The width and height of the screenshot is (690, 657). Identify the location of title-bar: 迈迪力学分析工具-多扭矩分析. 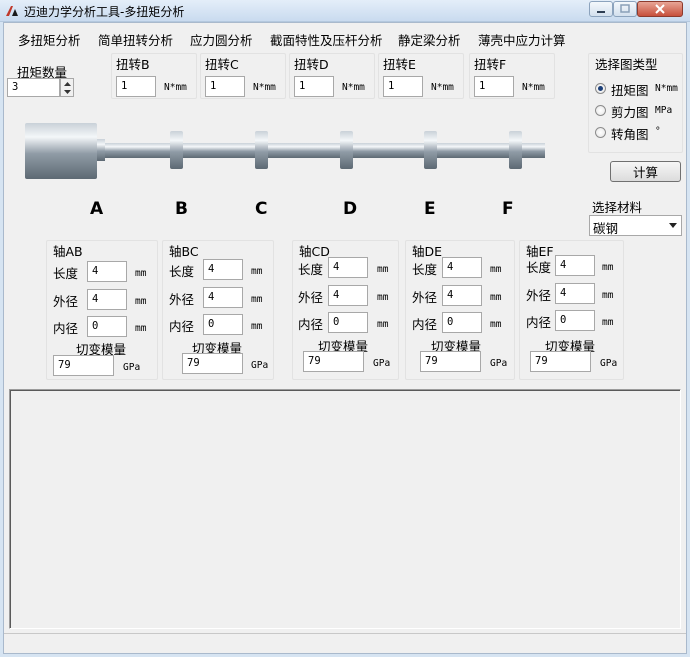
(345, 11).